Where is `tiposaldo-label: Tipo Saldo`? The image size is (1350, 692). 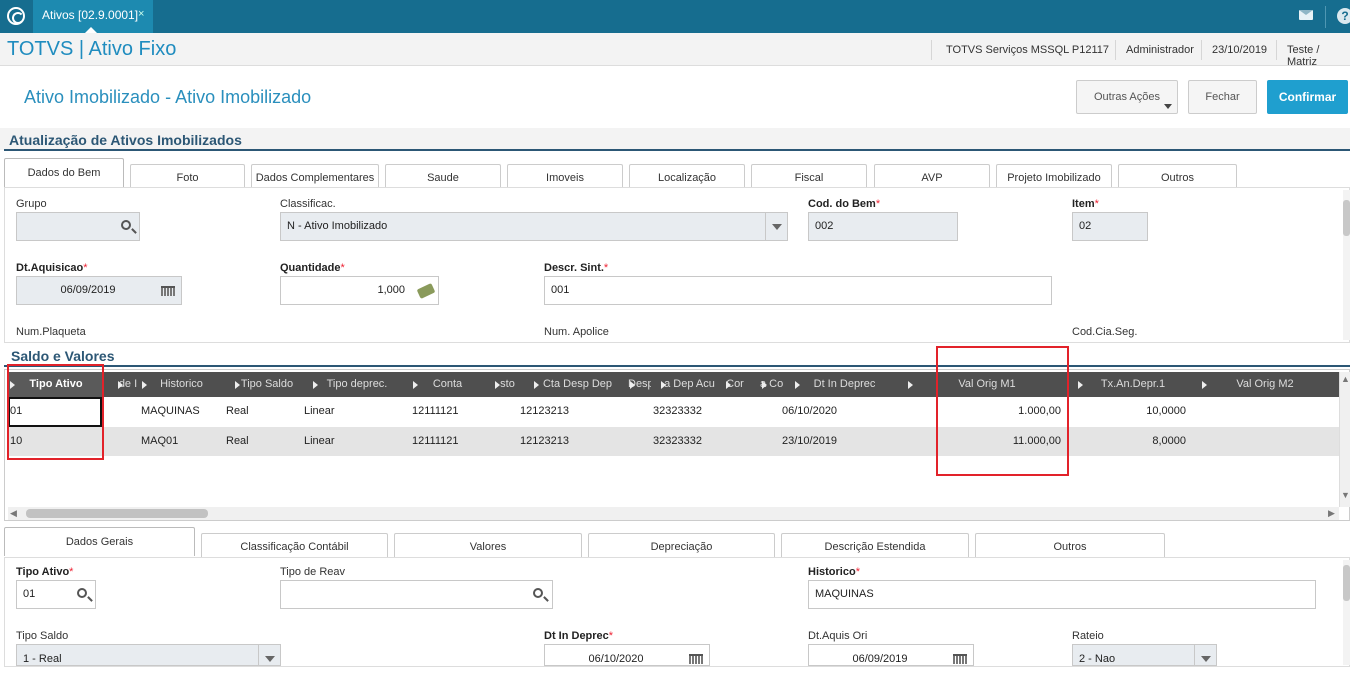
tiposaldo-label: Tipo Saldo is located at coordinates (42, 636).